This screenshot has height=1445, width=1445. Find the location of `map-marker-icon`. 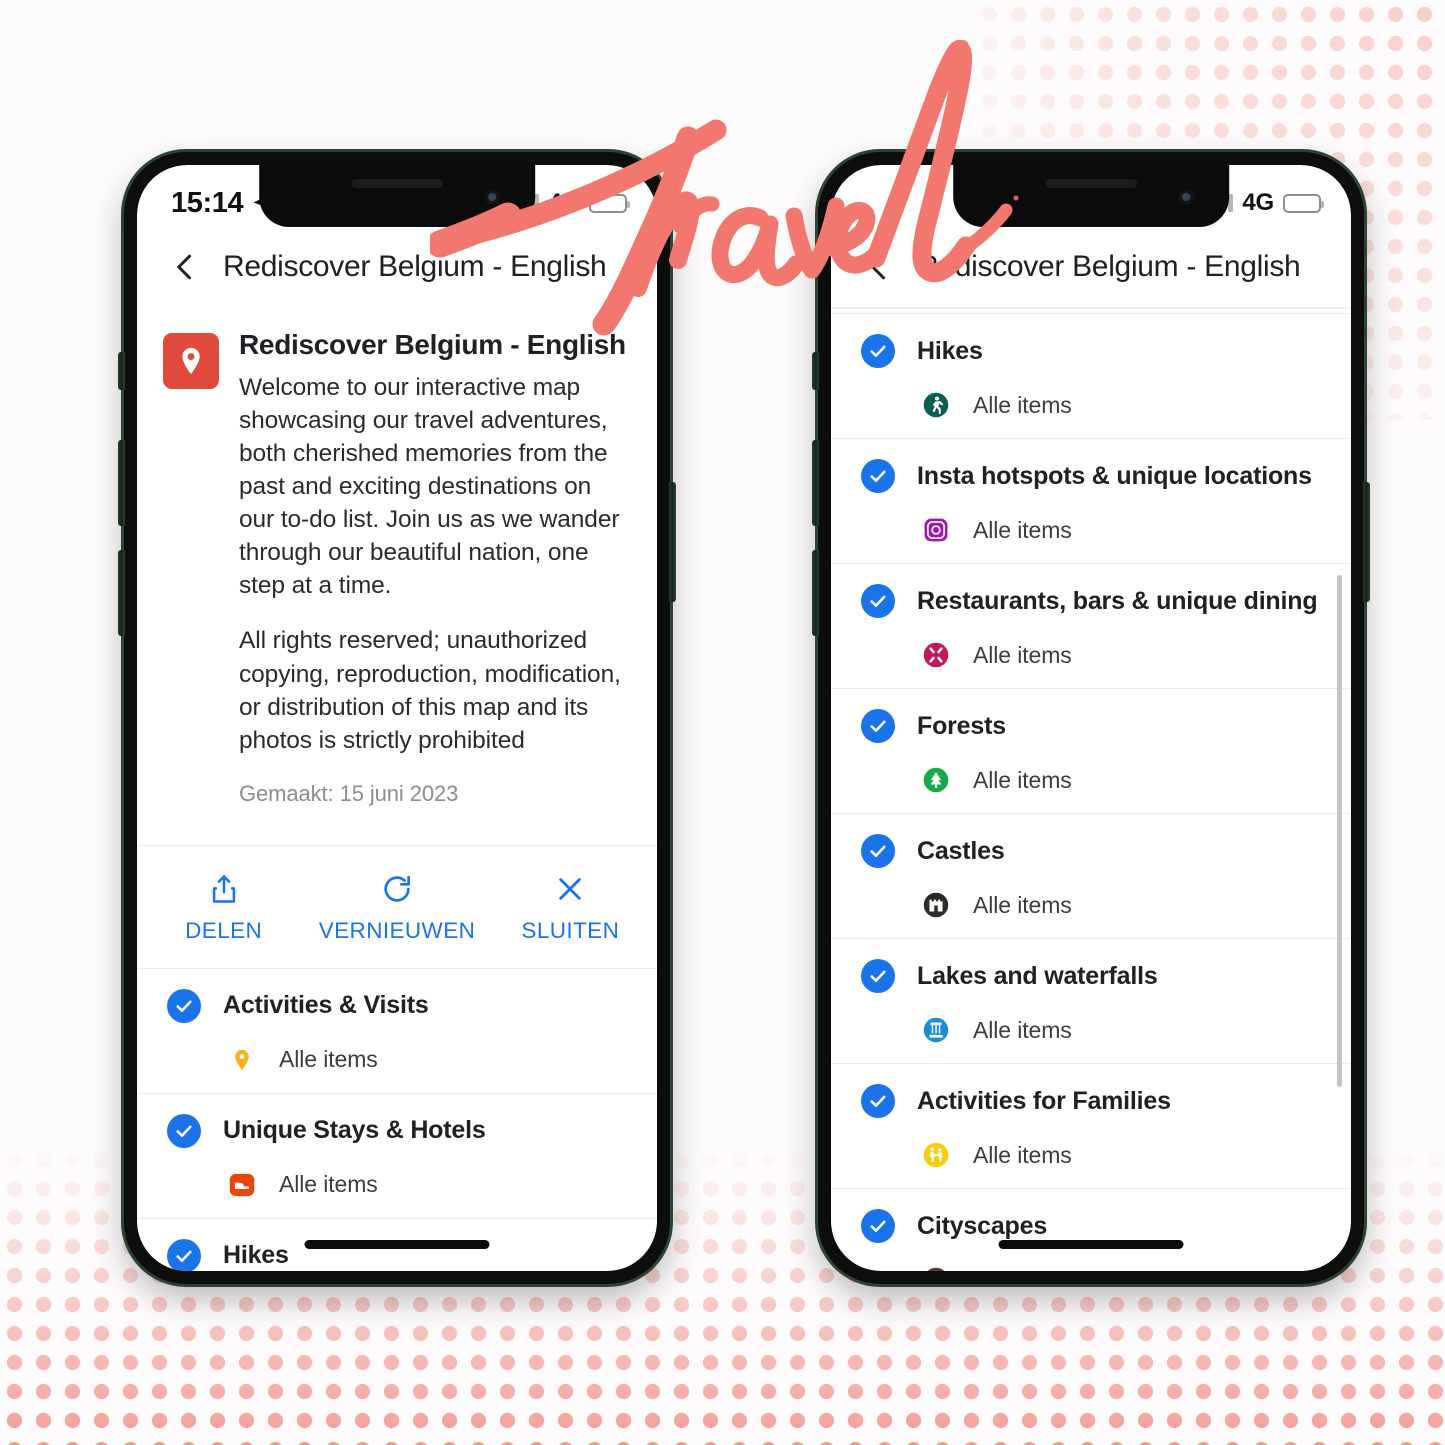

map-marker-icon is located at coordinates (242, 1060).